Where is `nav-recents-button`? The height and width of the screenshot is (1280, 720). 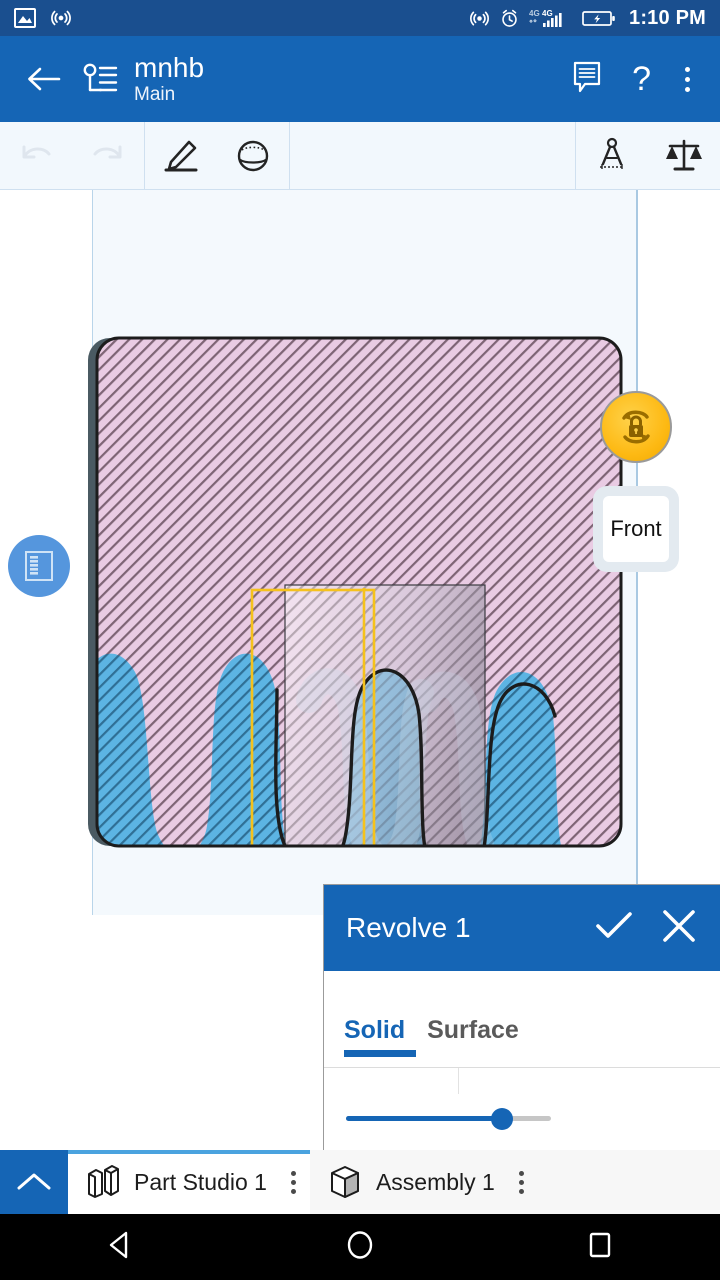
nav-recents-button is located at coordinates (600, 1247).